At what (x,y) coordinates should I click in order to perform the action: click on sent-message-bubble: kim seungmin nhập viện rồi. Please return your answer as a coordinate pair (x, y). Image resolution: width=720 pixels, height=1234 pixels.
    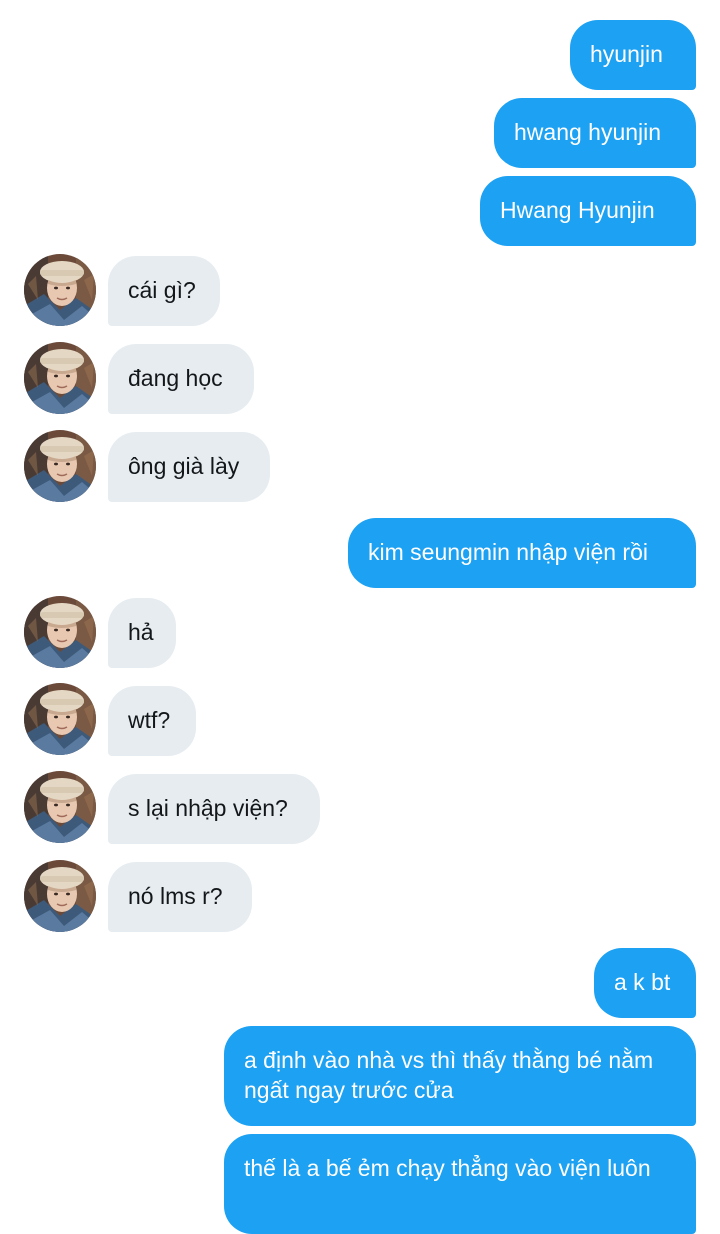
    Looking at the image, I should click on (522, 553).